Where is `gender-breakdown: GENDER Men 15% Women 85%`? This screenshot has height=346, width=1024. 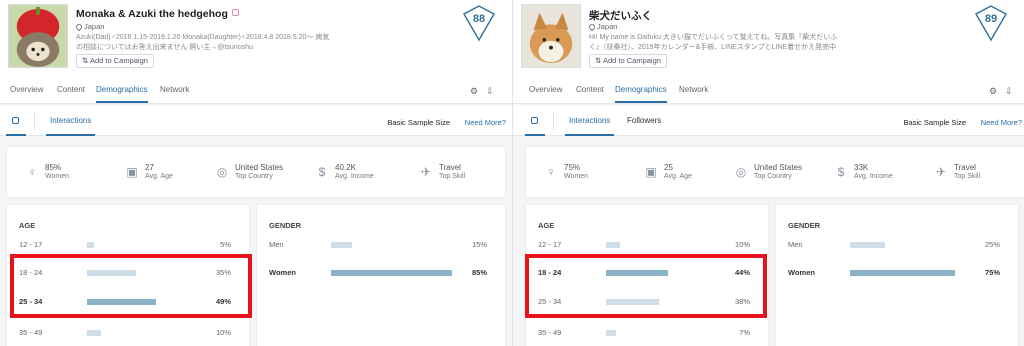
gender-breakdown: GENDER Men 15% Women 85% is located at coordinates (381, 275).